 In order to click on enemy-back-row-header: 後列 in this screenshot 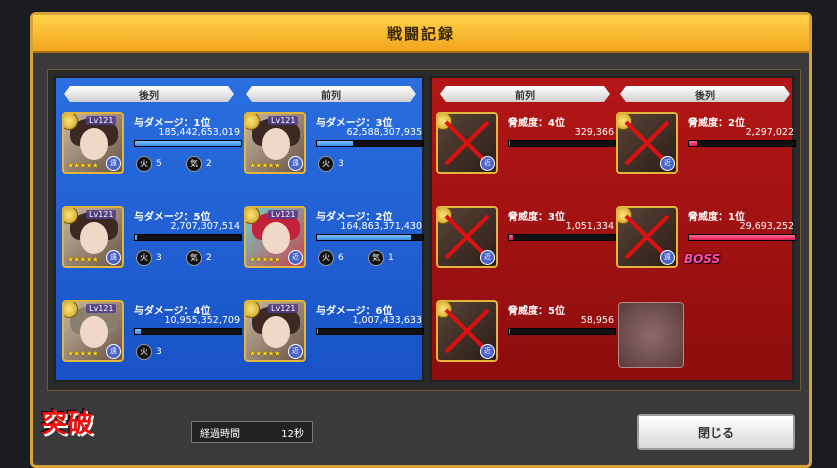, I will do `click(705, 94)`.